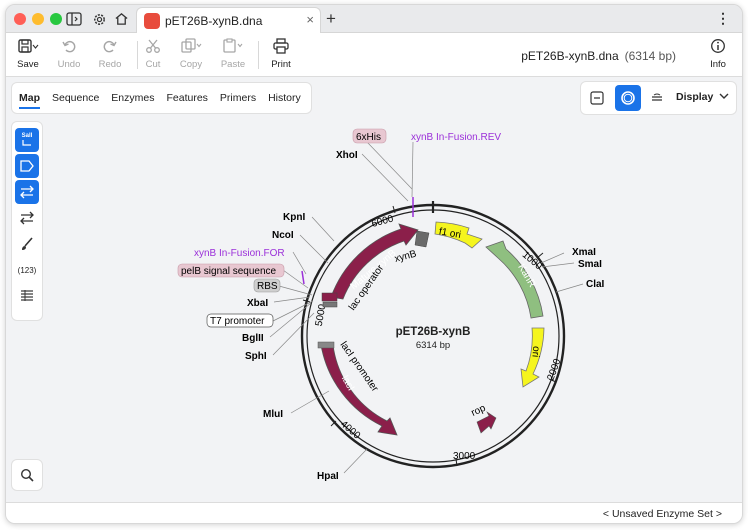  I want to click on info-icon, so click(718, 46).